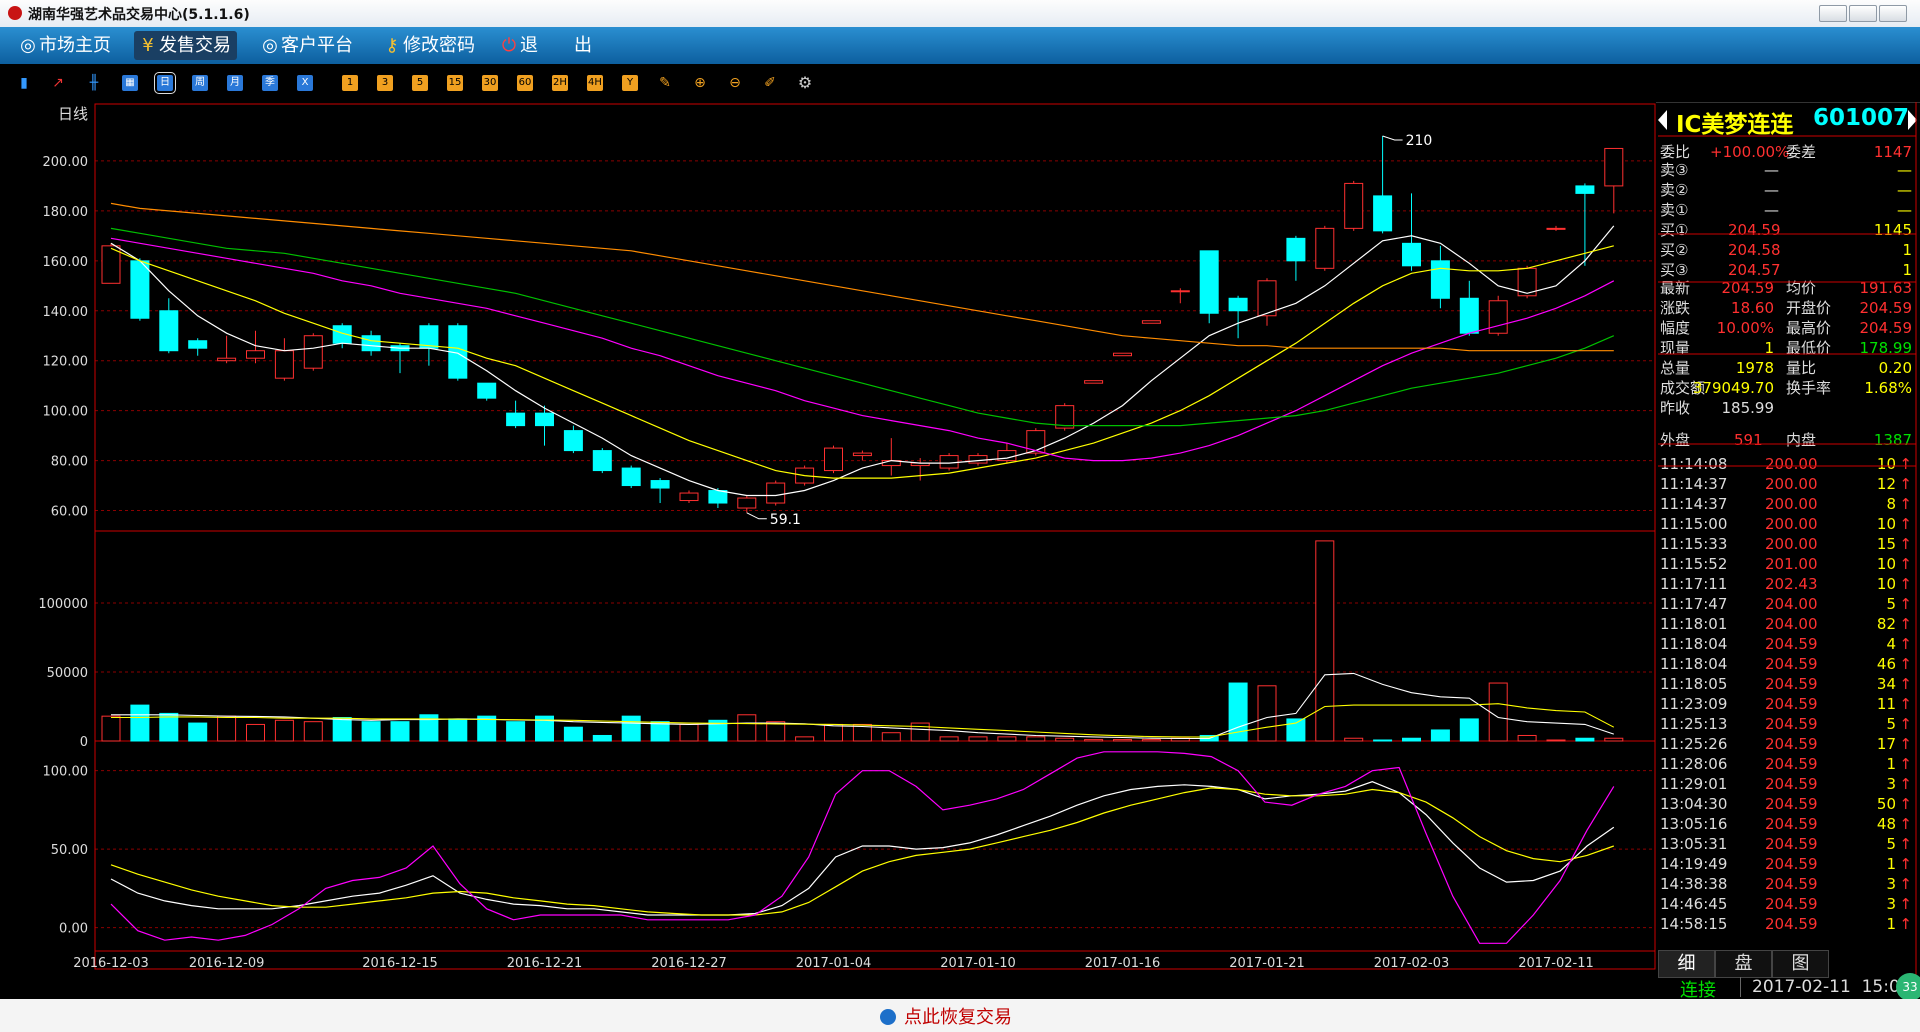 Image resolution: width=1920 pixels, height=1032 pixels. Describe the element at coordinates (1893, 13) in the screenshot. I see `close-button` at that location.